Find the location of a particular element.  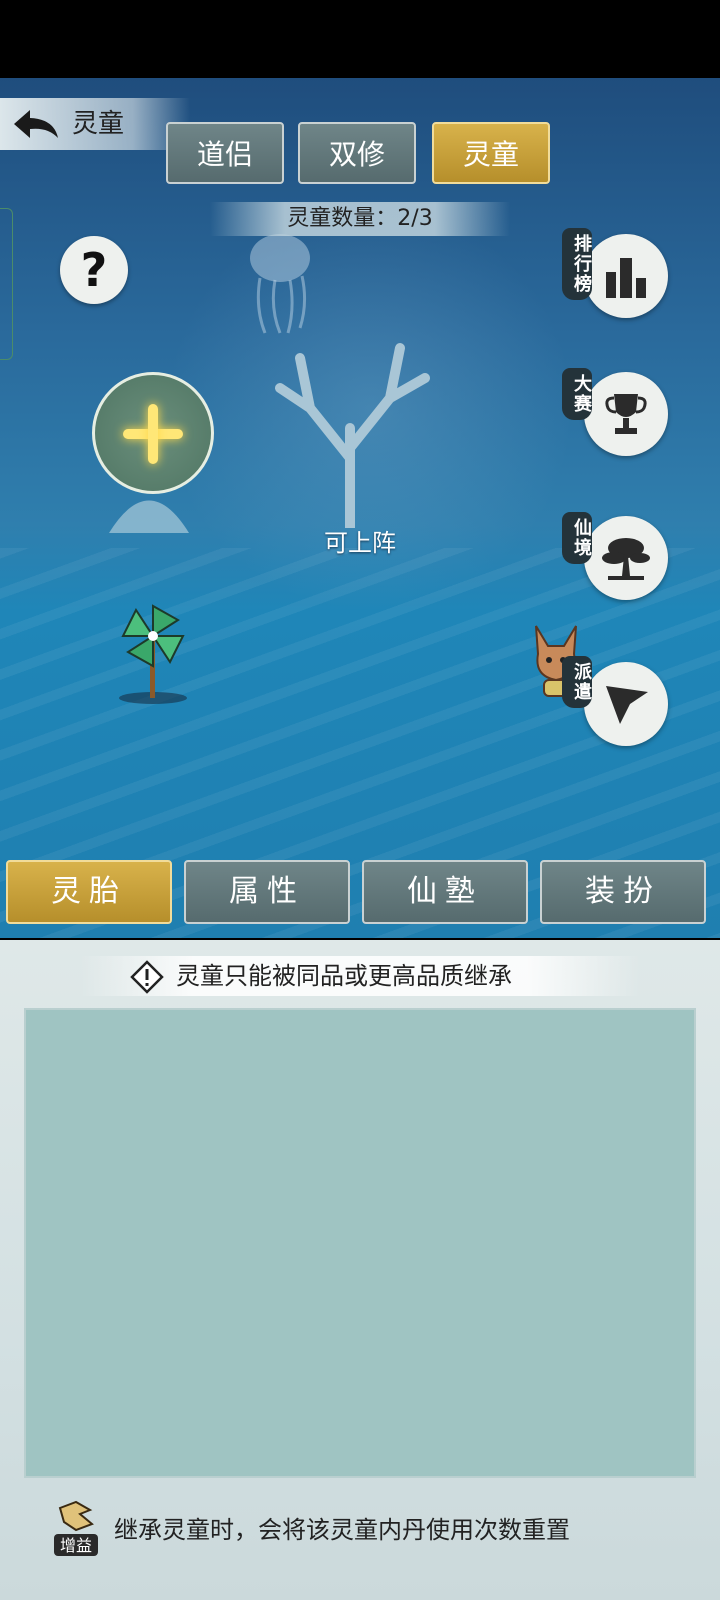

notice-bar: 灵童只能被同品或更高品质继承 is located at coordinates (360, 976).